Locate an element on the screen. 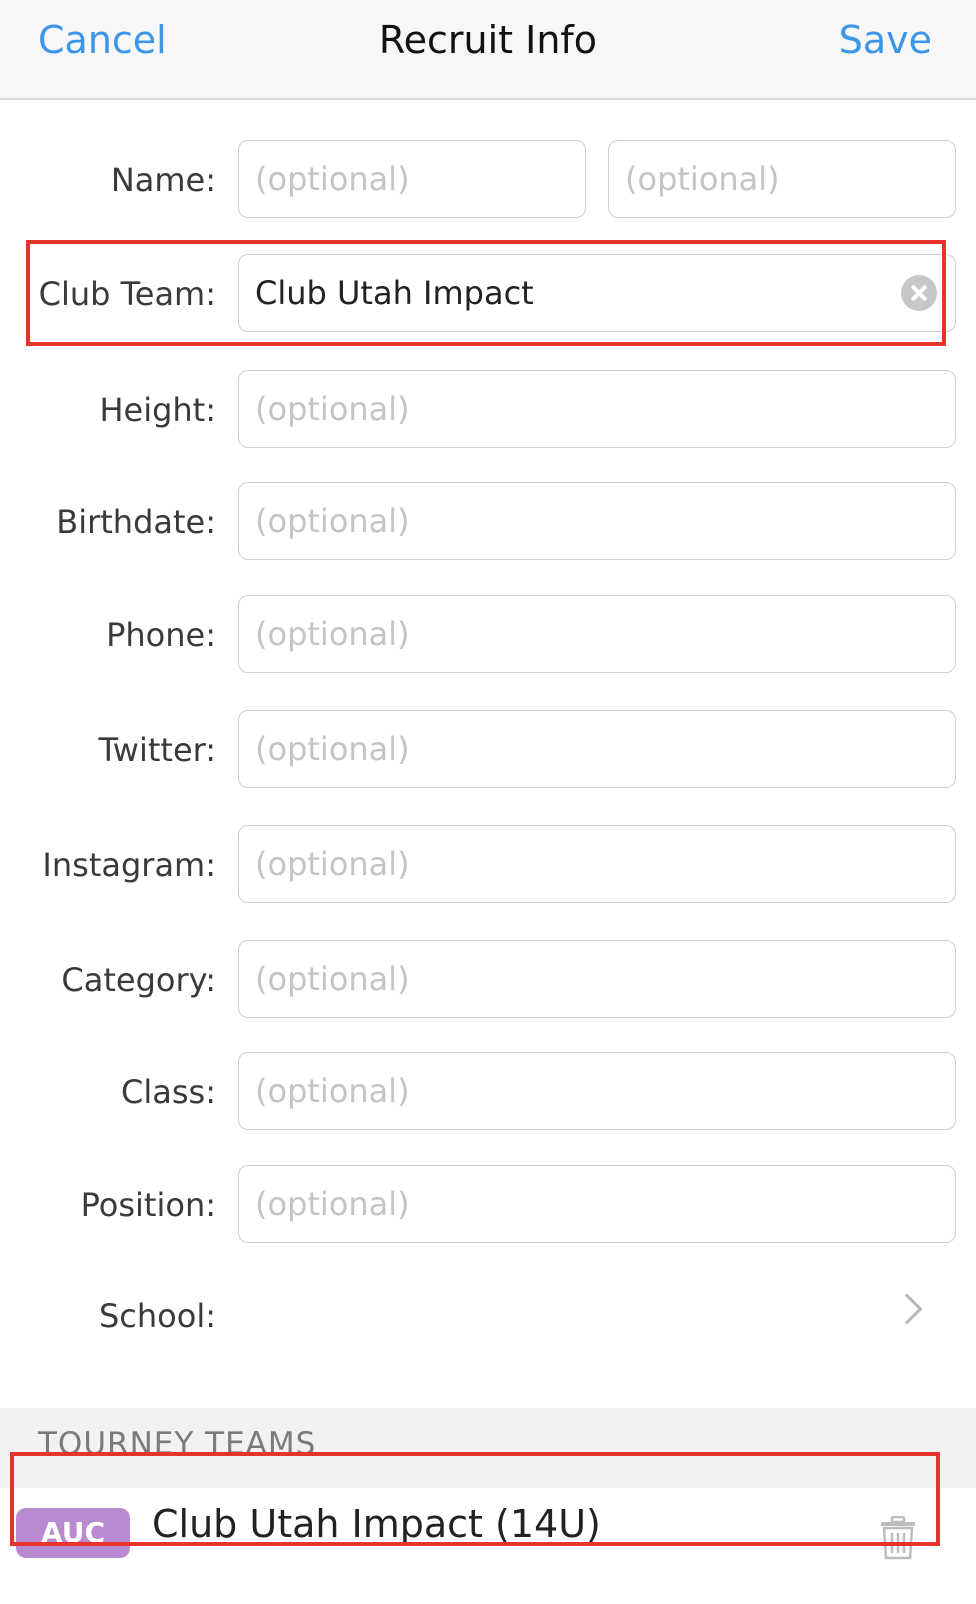  twitter-label: Twitter: is located at coordinates (157, 750).